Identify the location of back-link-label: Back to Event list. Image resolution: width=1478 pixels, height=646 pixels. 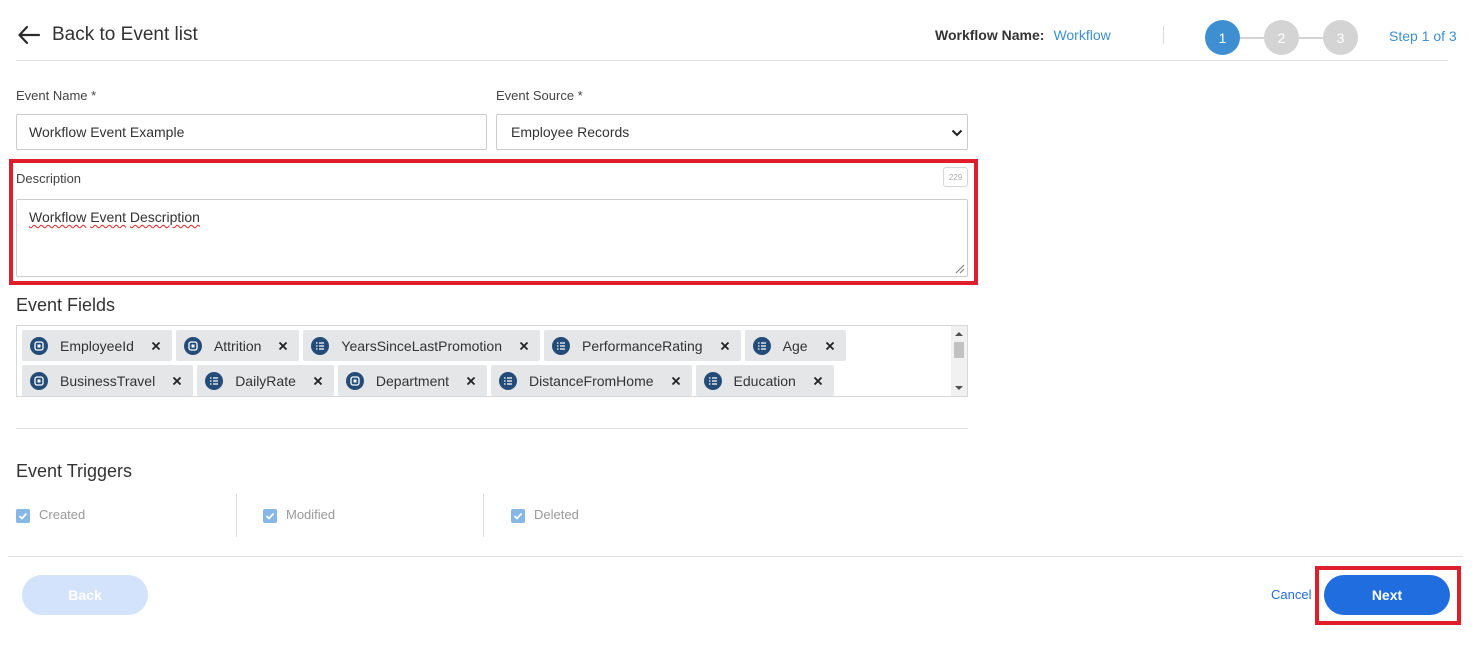
(125, 34).